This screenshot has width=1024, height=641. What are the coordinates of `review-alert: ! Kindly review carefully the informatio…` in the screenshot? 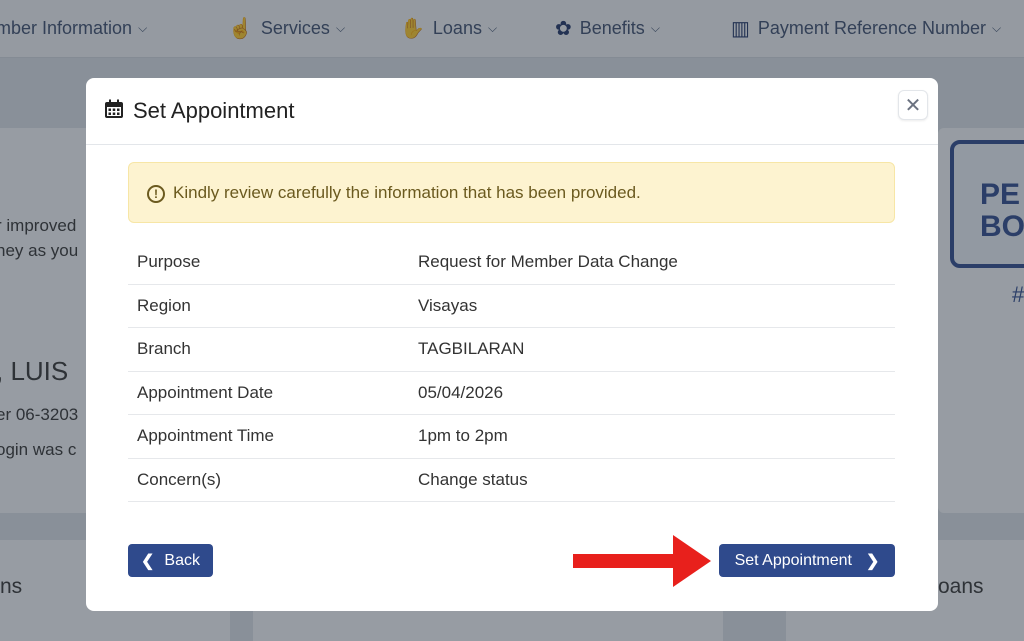 It's located at (511, 192).